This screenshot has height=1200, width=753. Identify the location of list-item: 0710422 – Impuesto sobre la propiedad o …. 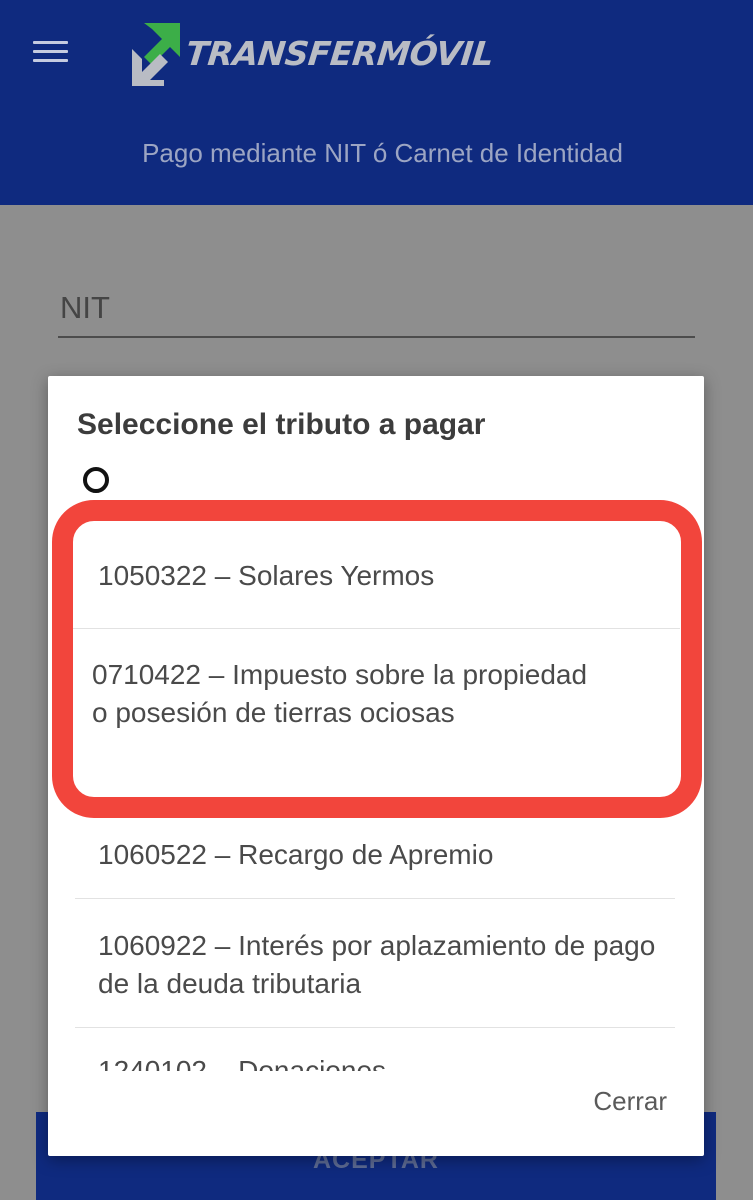
(342, 694).